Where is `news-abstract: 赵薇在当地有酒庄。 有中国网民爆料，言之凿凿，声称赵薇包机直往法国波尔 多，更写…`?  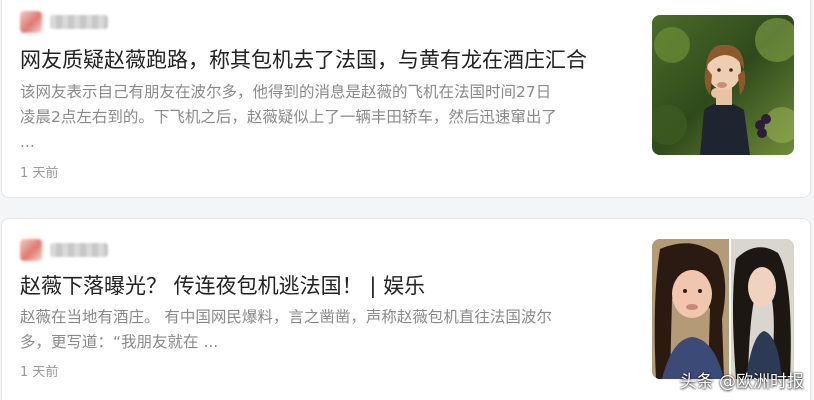 news-abstract: 赵薇在当地有酒庄。 有中国网民爆料，言之凿凿，声称赵薇包机直往法国波尔 多，更写… is located at coordinates (323, 330).